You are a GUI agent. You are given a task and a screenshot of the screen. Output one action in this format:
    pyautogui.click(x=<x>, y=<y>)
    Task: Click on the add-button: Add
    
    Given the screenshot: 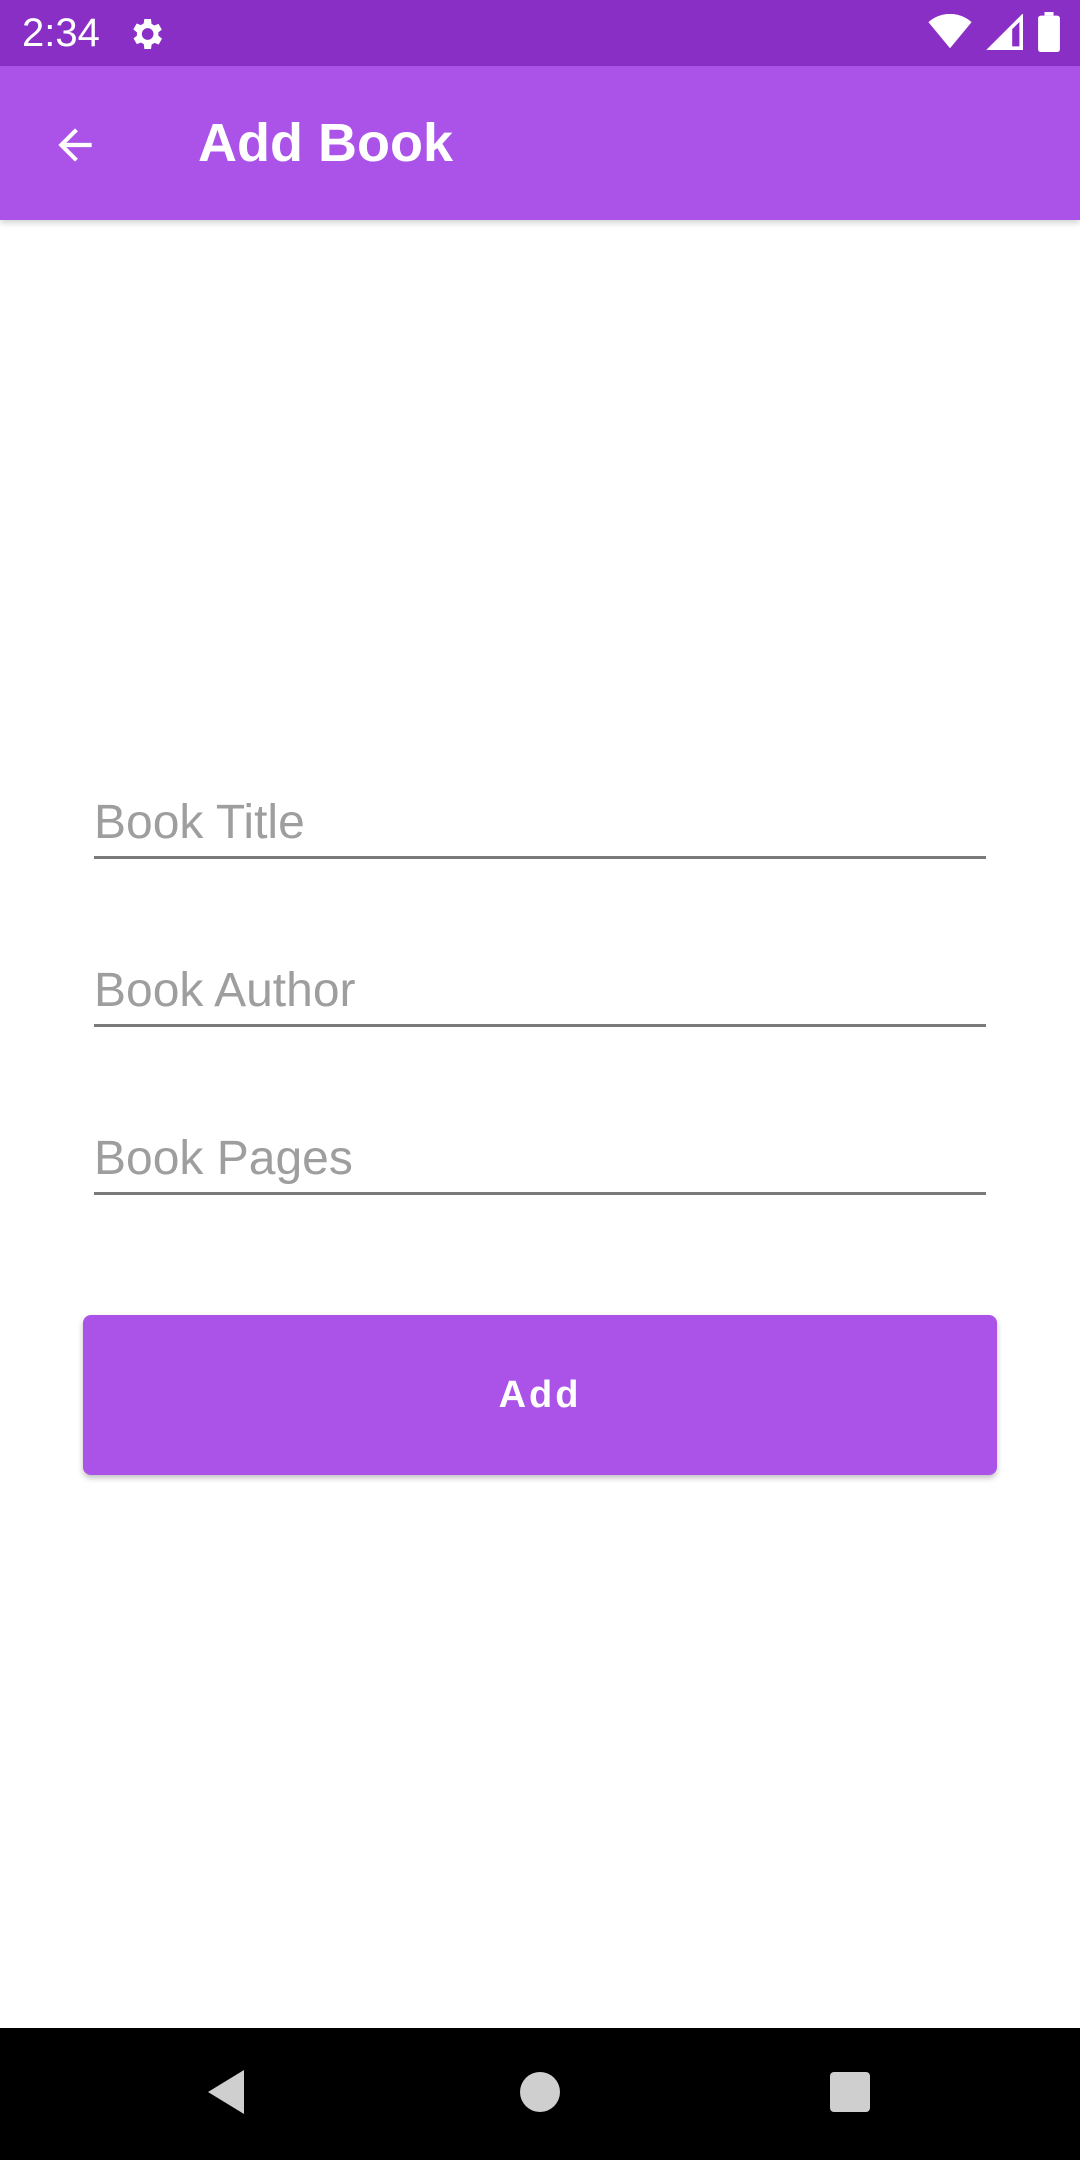 What is the action you would take?
    pyautogui.click(x=540, y=1395)
    